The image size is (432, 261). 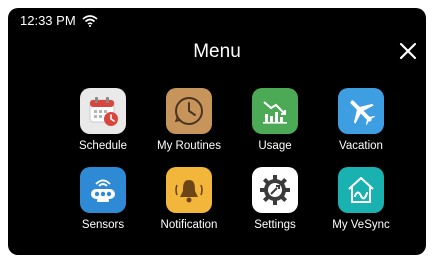 I want to click on menu-item-my-vesync: My VeSync, so click(x=361, y=199).